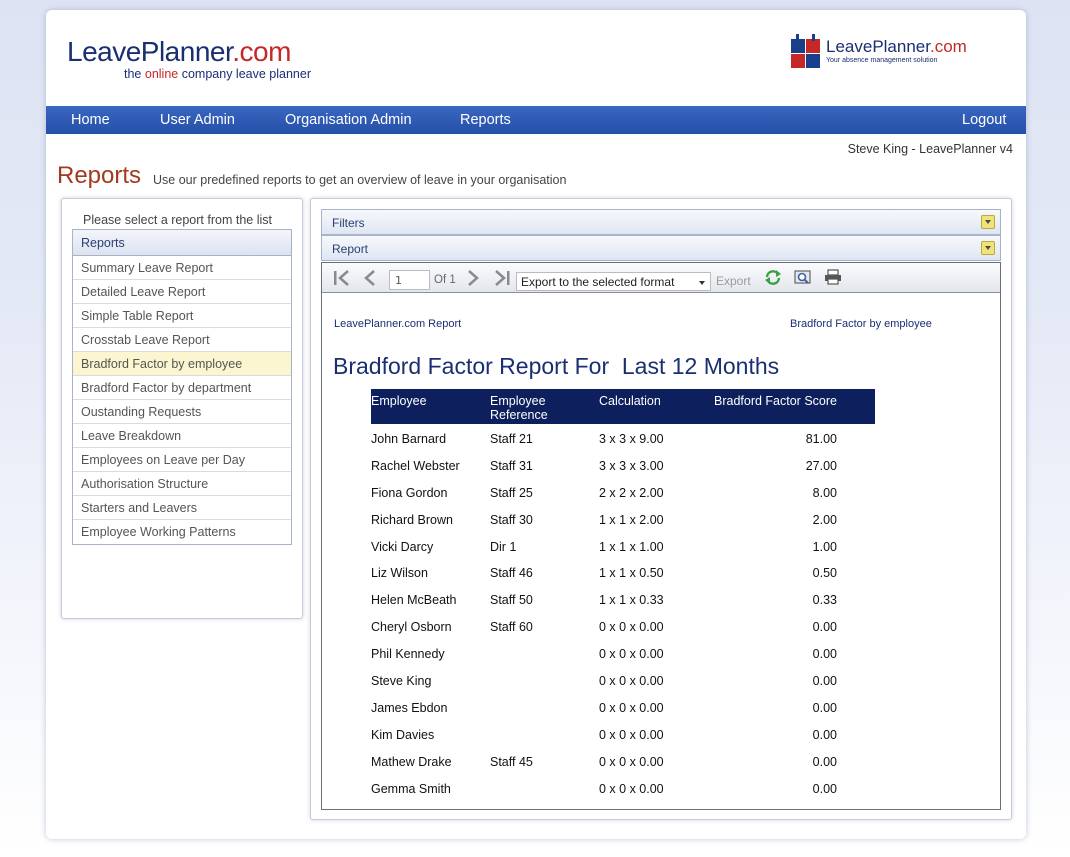  Describe the element at coordinates (182, 292) in the screenshot. I see `report-item-detailed-leave: Detailed Leave Report` at that location.